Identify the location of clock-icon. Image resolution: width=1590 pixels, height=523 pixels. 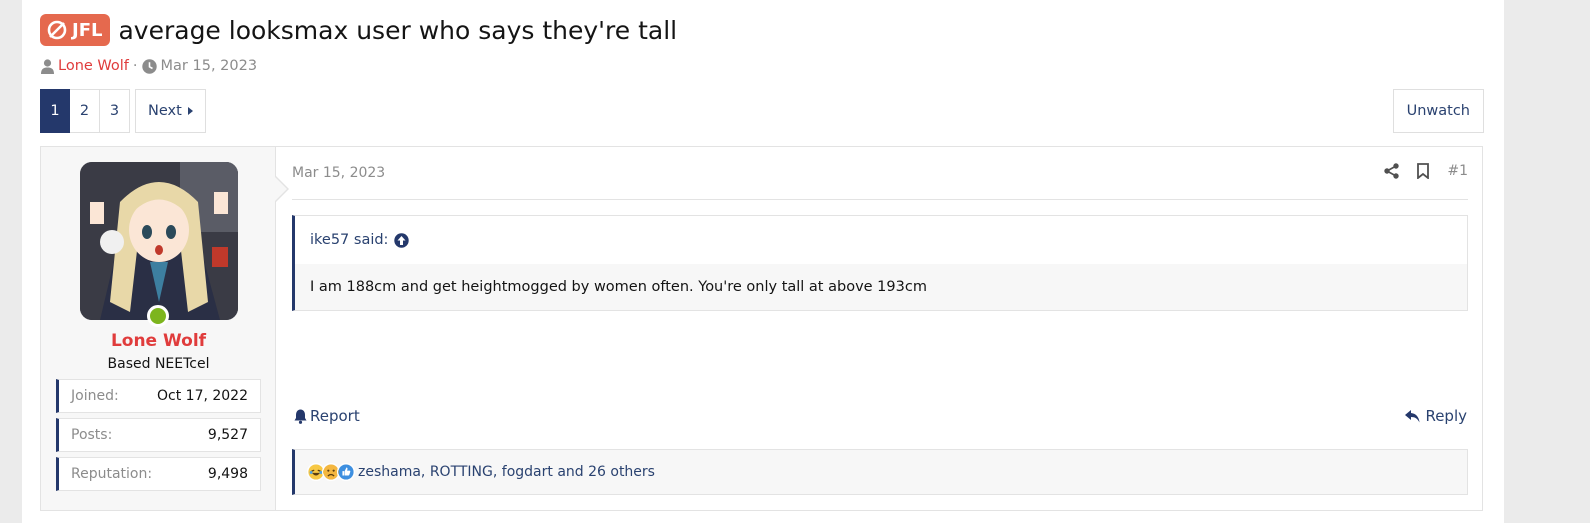
(149, 66).